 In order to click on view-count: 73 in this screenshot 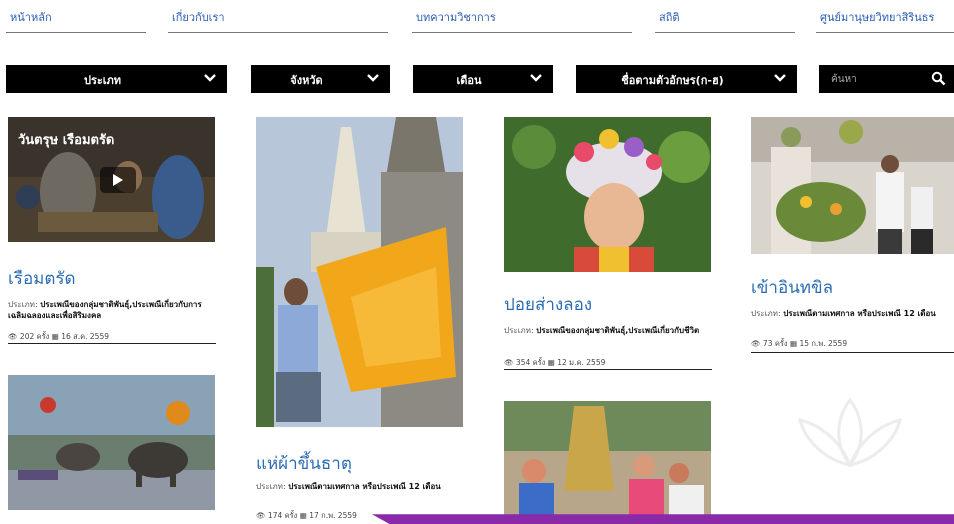, I will do `click(767, 343)`.